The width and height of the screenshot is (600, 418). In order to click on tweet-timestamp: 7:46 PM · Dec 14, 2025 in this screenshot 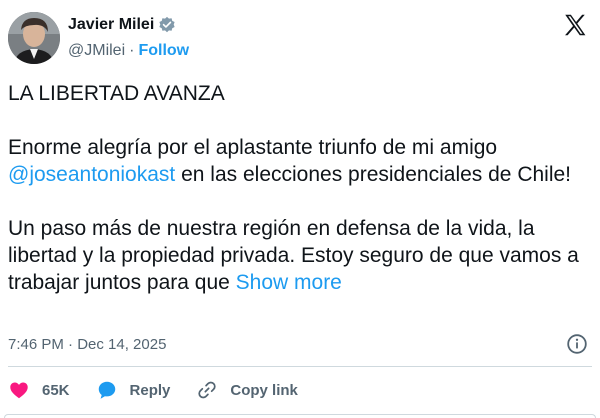, I will do `click(87, 344)`.